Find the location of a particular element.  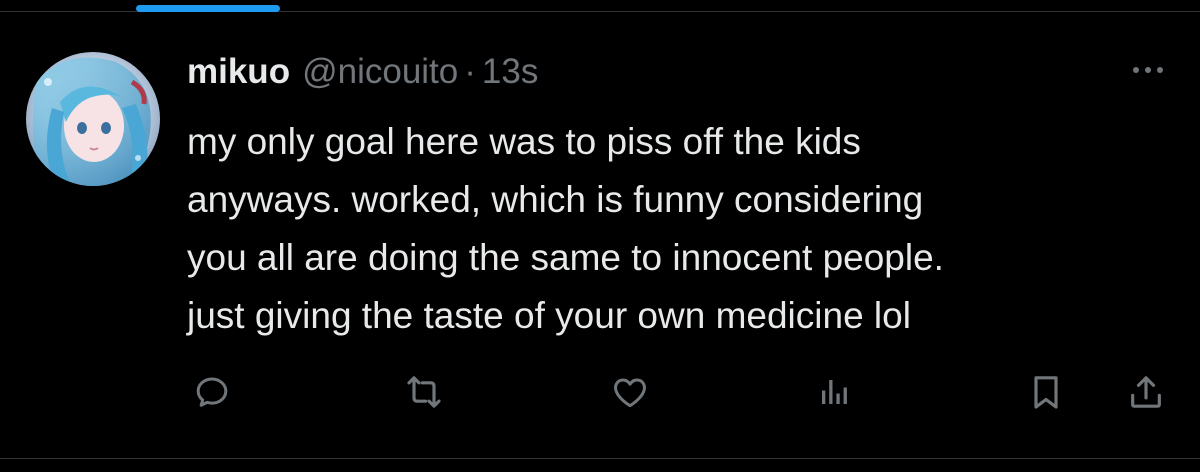

heart-icon is located at coordinates (630, 393).